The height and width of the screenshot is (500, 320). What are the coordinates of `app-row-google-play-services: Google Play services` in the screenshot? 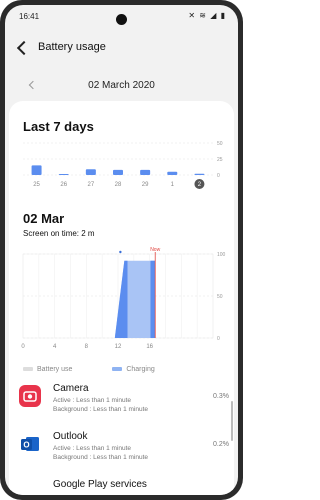 It's located at (124, 487).